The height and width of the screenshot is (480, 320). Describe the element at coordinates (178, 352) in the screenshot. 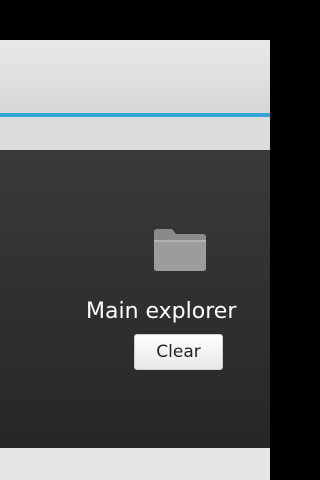

I see `clear-button: Clear` at that location.